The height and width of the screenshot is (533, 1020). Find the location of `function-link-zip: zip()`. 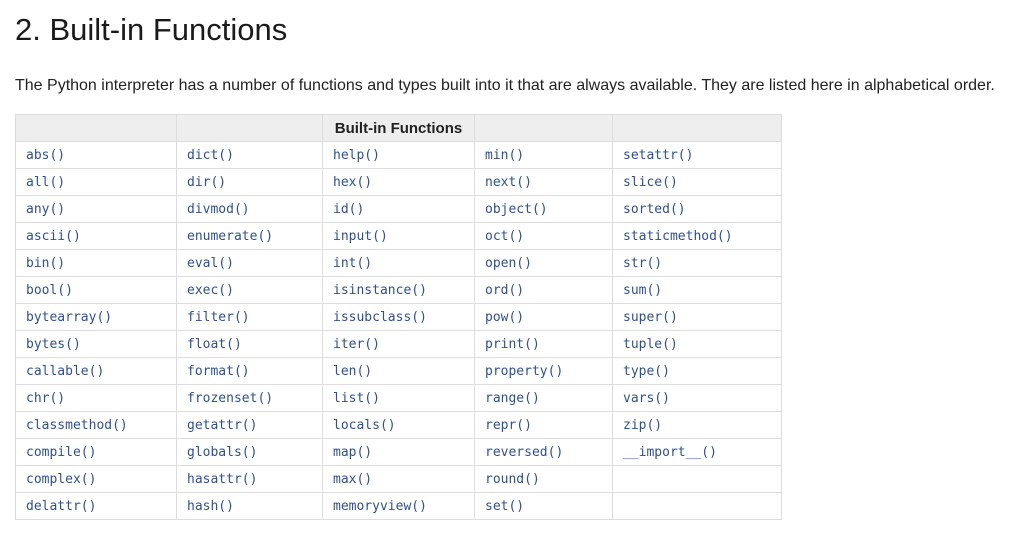

function-link-zip: zip() is located at coordinates (642, 425).